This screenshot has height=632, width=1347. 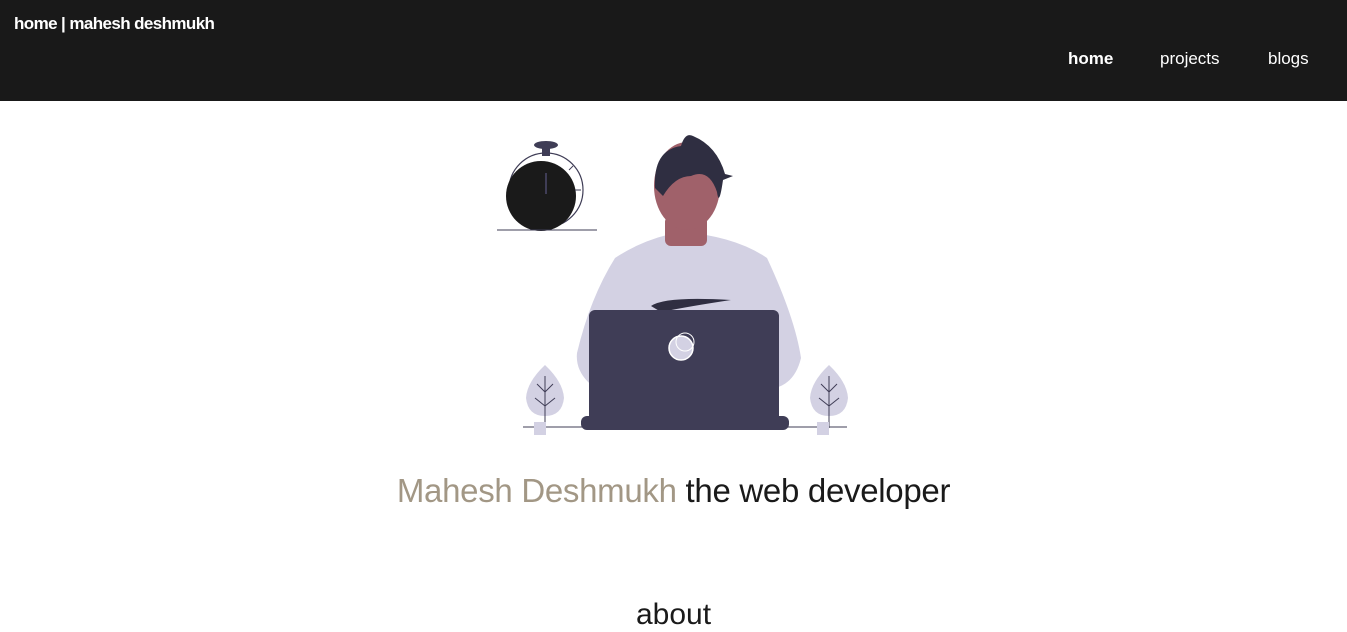 I want to click on nav-link-blogs: blogs, so click(x=1288, y=59).